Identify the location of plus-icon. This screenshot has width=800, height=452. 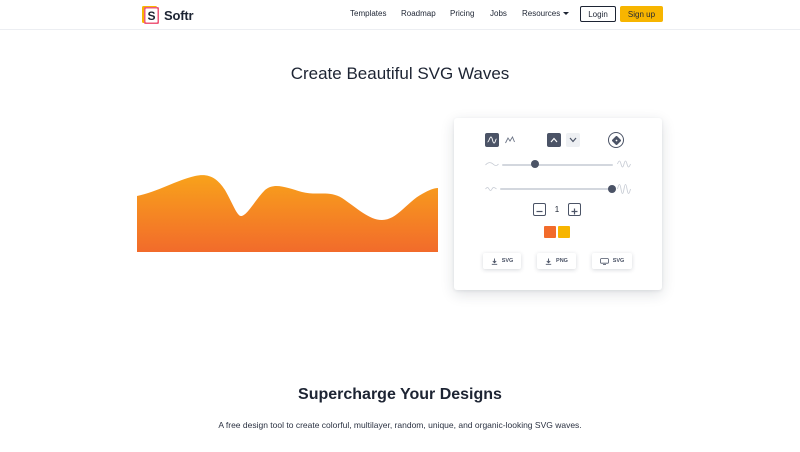
(574, 211).